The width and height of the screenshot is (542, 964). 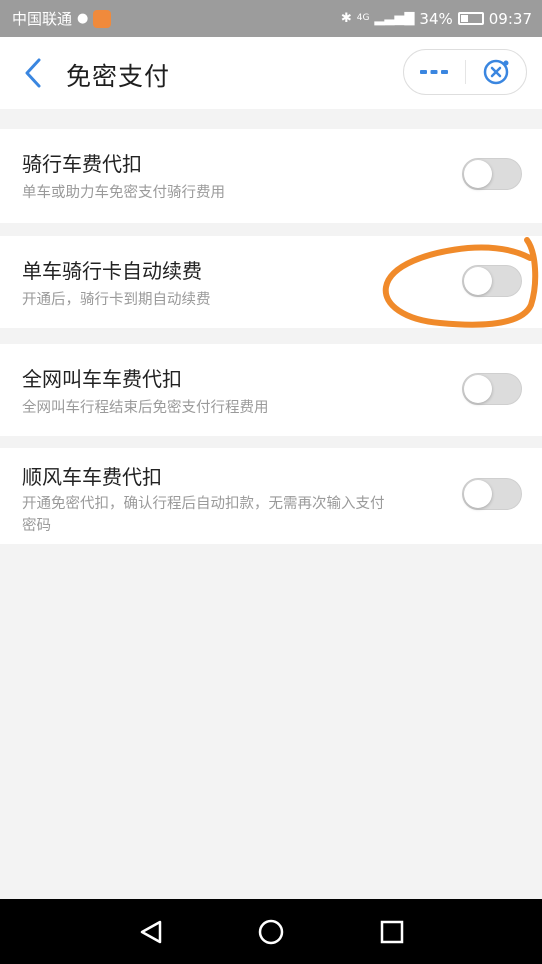 What do you see at coordinates (510, 18) in the screenshot?
I see `clock: 09:37` at bounding box center [510, 18].